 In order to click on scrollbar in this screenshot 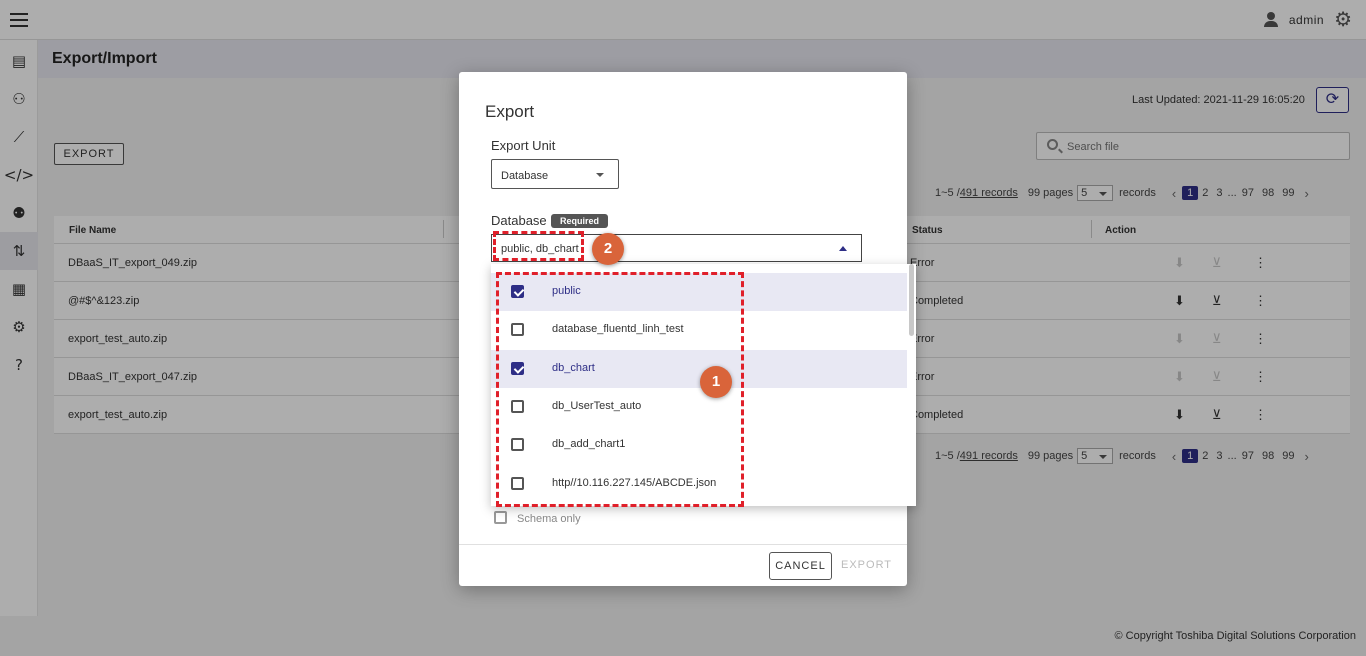, I will do `click(911, 300)`.